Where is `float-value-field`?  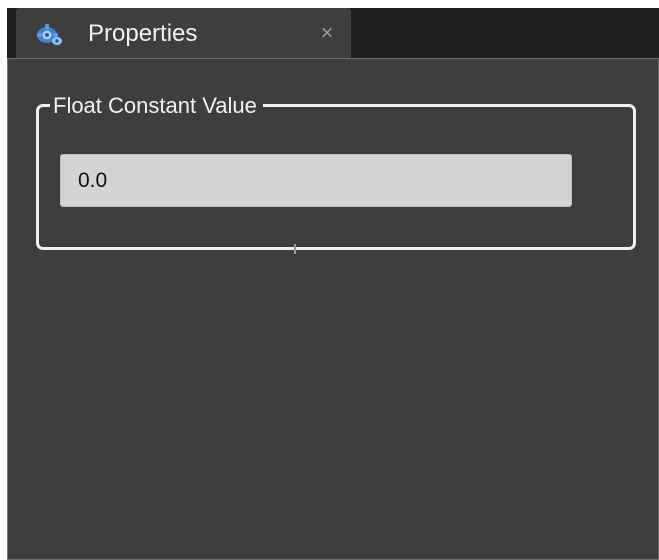
float-value-field is located at coordinates (316, 180).